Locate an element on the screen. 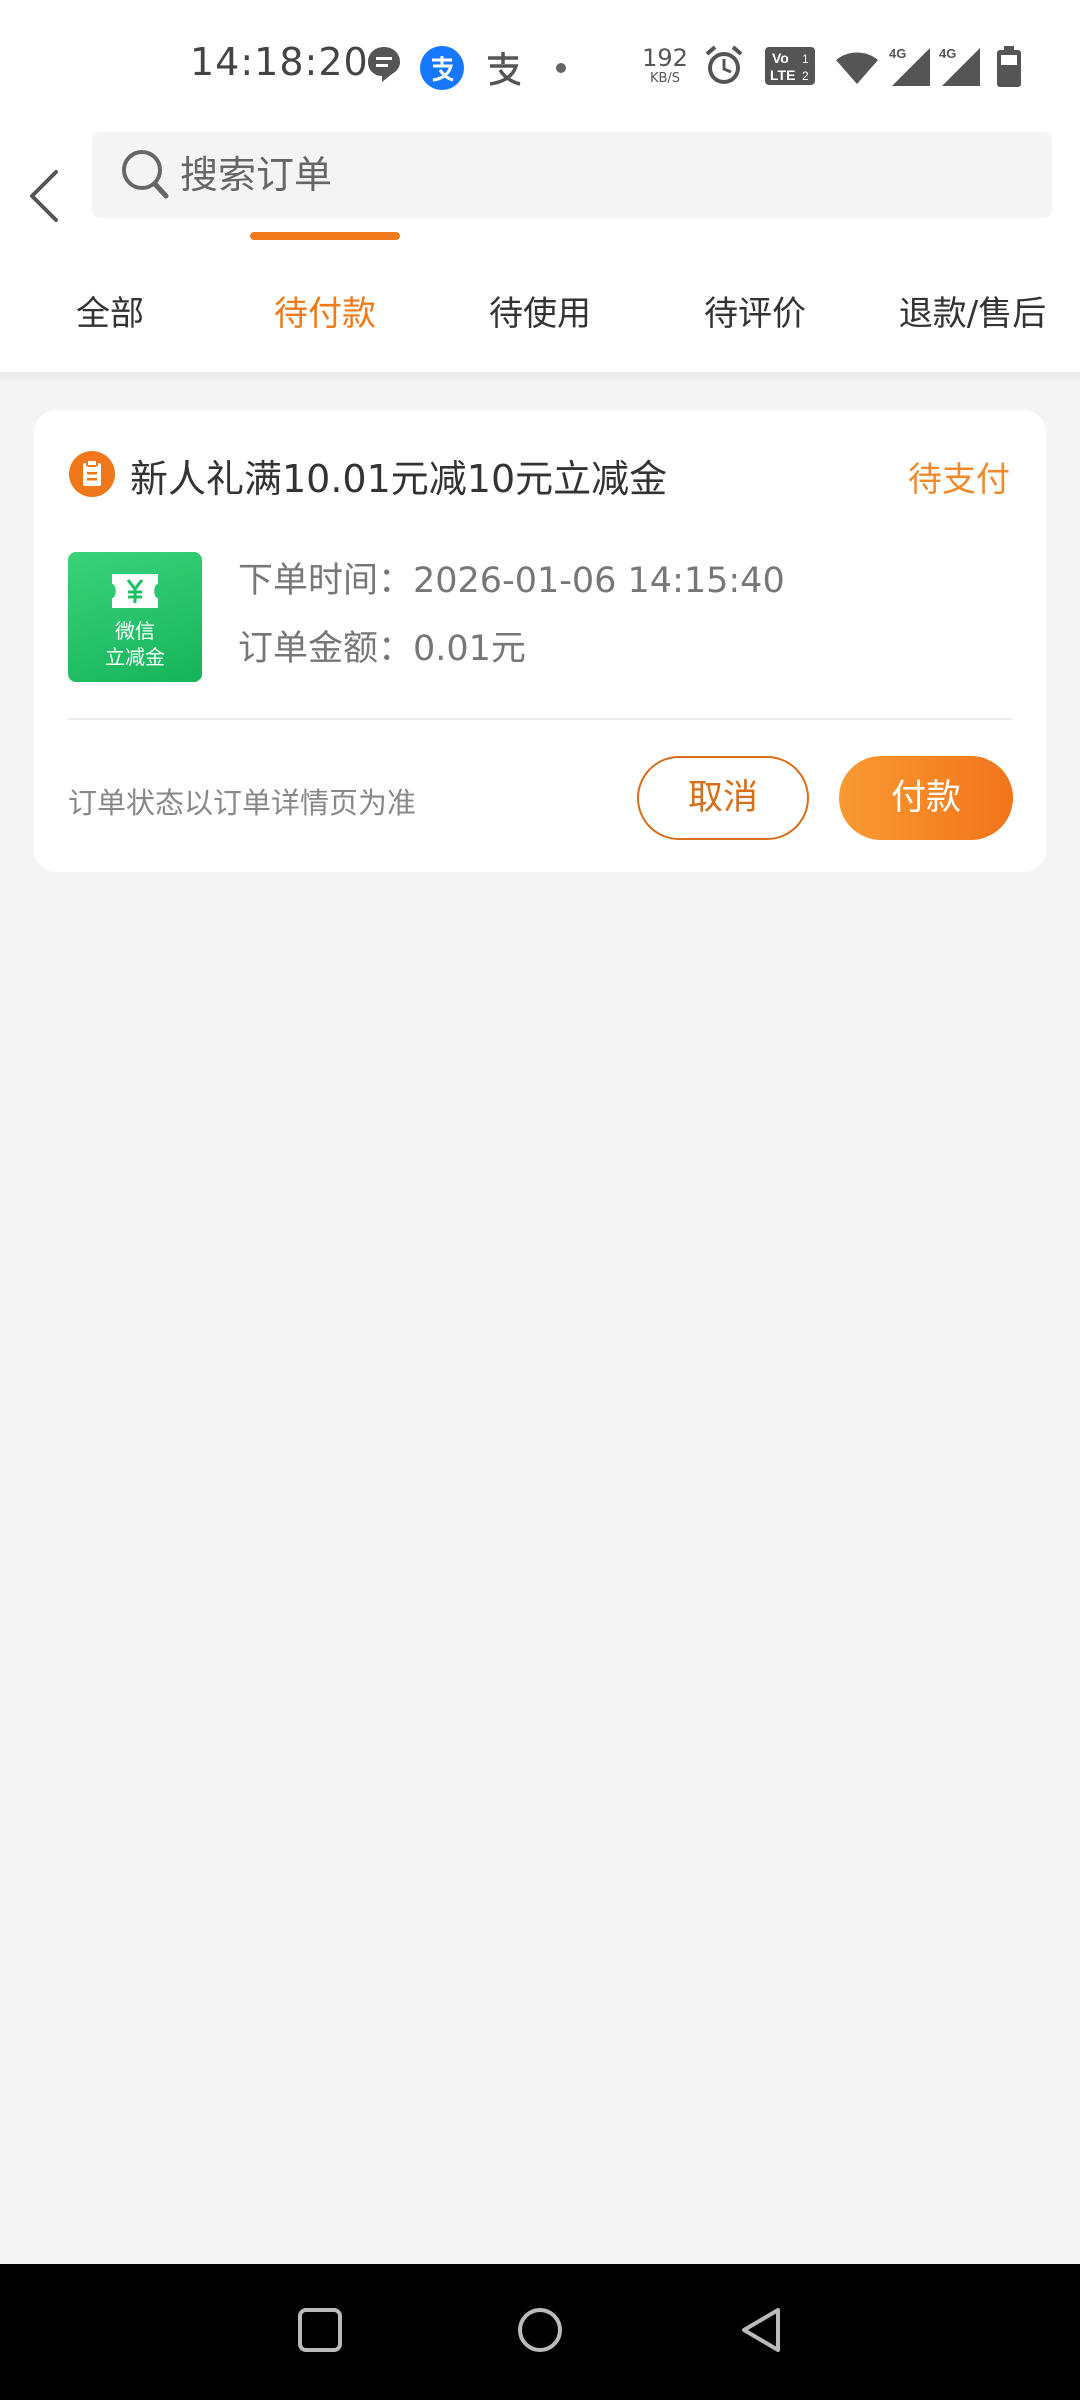  alipay-outline-icon is located at coordinates (504, 69).